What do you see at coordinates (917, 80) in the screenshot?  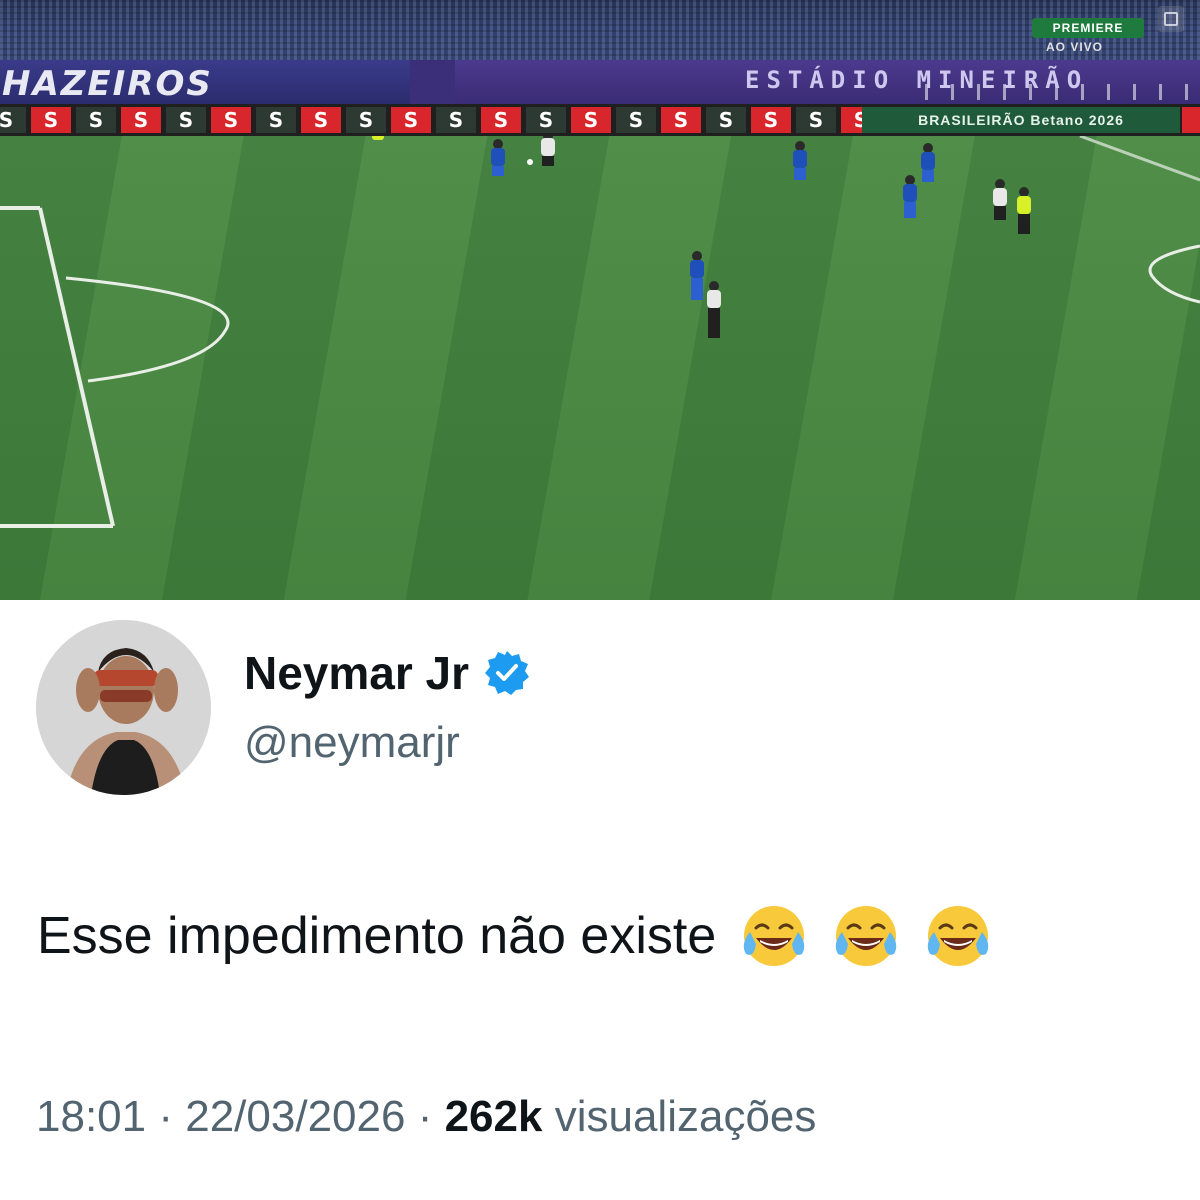 I see `banner-right-text: ESTÁDIO MINEIRÃO` at bounding box center [917, 80].